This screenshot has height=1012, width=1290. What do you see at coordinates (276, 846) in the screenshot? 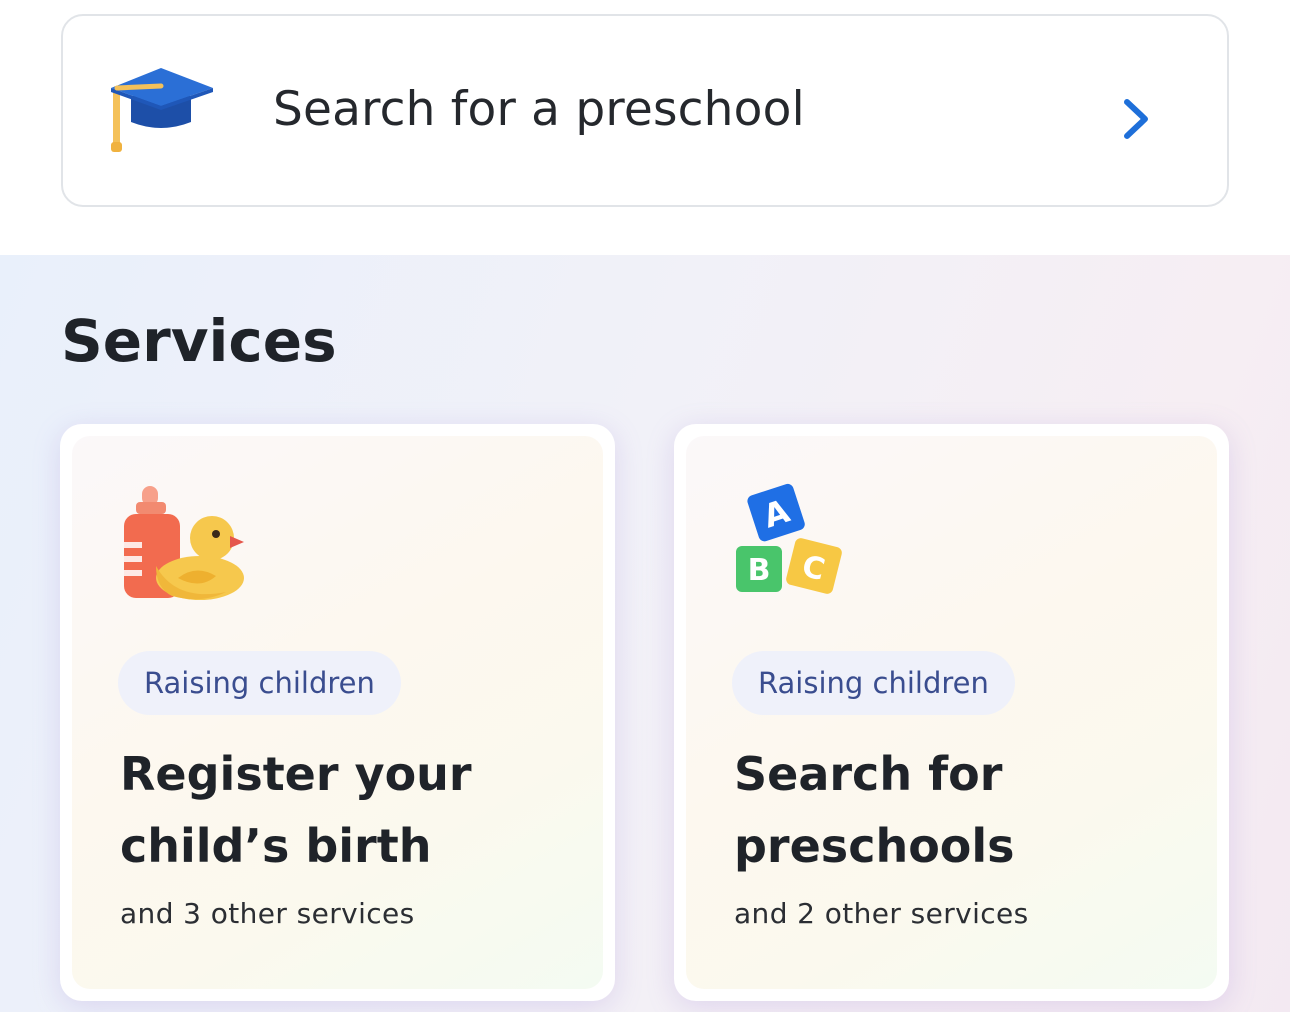
I see `service-title-line2: child’s birth` at bounding box center [276, 846].